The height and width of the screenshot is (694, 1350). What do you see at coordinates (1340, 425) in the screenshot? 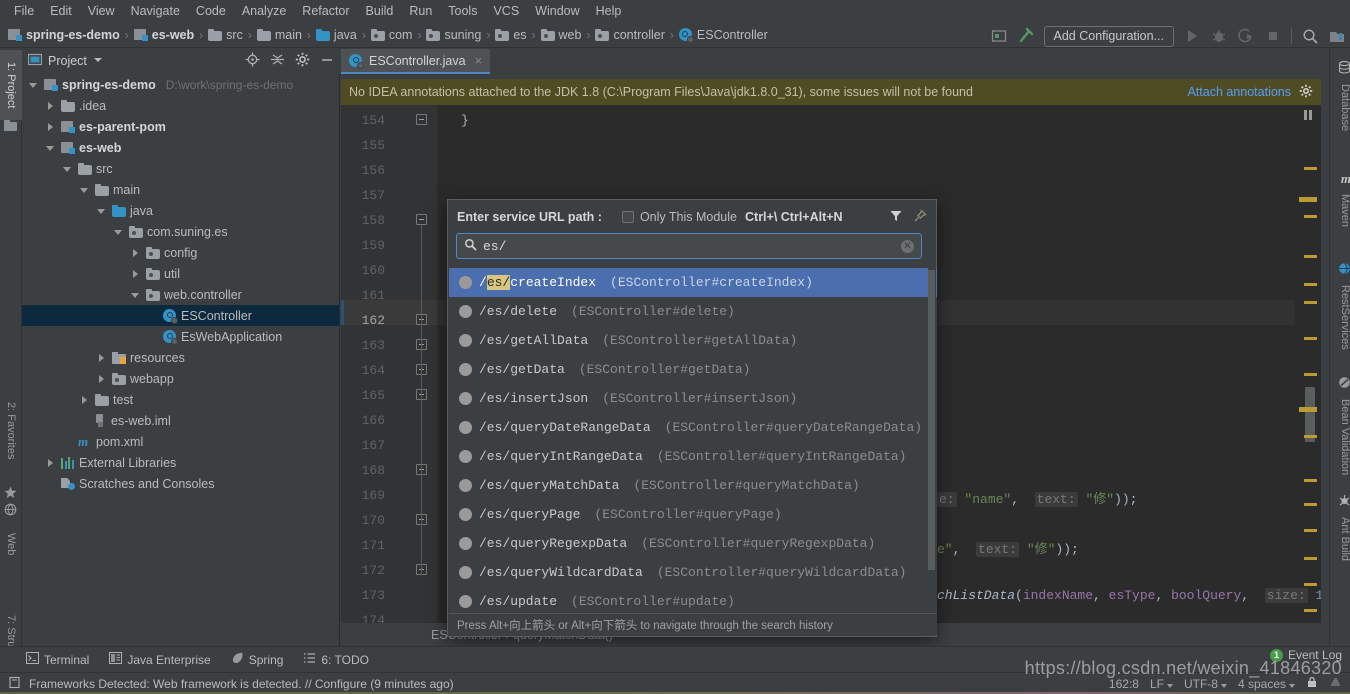
I see `right-tab-bean-validation: Bean Validation` at bounding box center [1340, 425].